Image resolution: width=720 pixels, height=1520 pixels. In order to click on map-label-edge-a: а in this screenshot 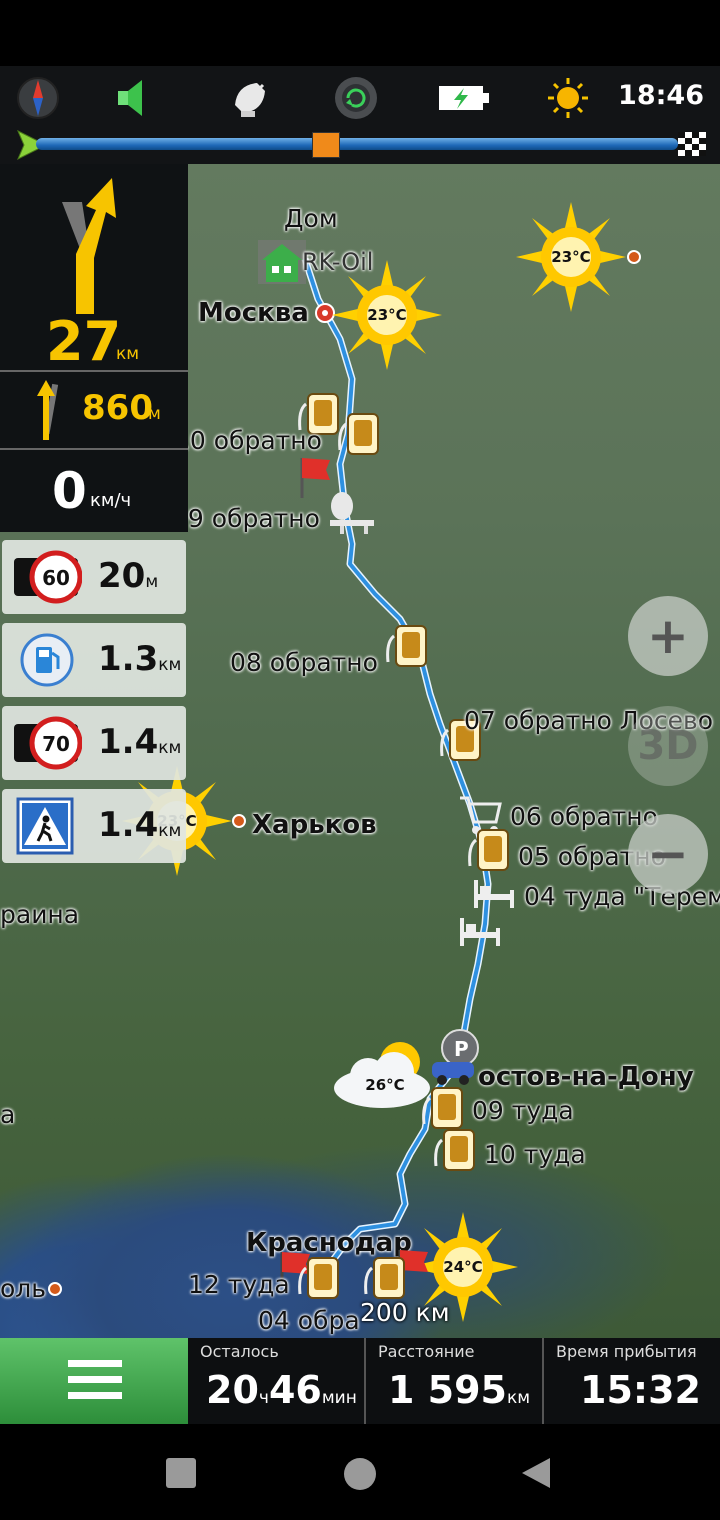, I will do `click(8, 1114)`.